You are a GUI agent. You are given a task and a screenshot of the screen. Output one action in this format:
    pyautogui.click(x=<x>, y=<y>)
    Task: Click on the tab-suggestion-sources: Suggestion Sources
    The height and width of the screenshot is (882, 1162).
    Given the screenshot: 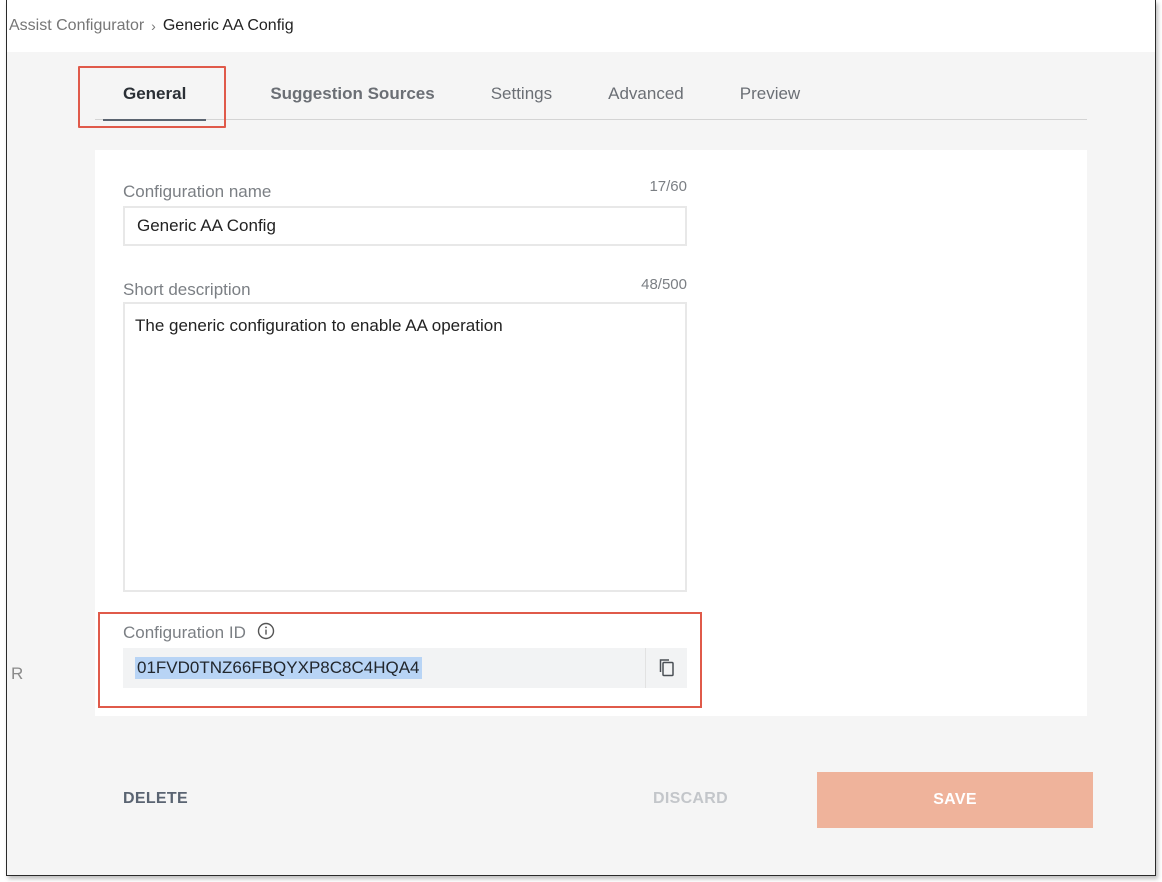 What is the action you would take?
    pyautogui.click(x=352, y=94)
    